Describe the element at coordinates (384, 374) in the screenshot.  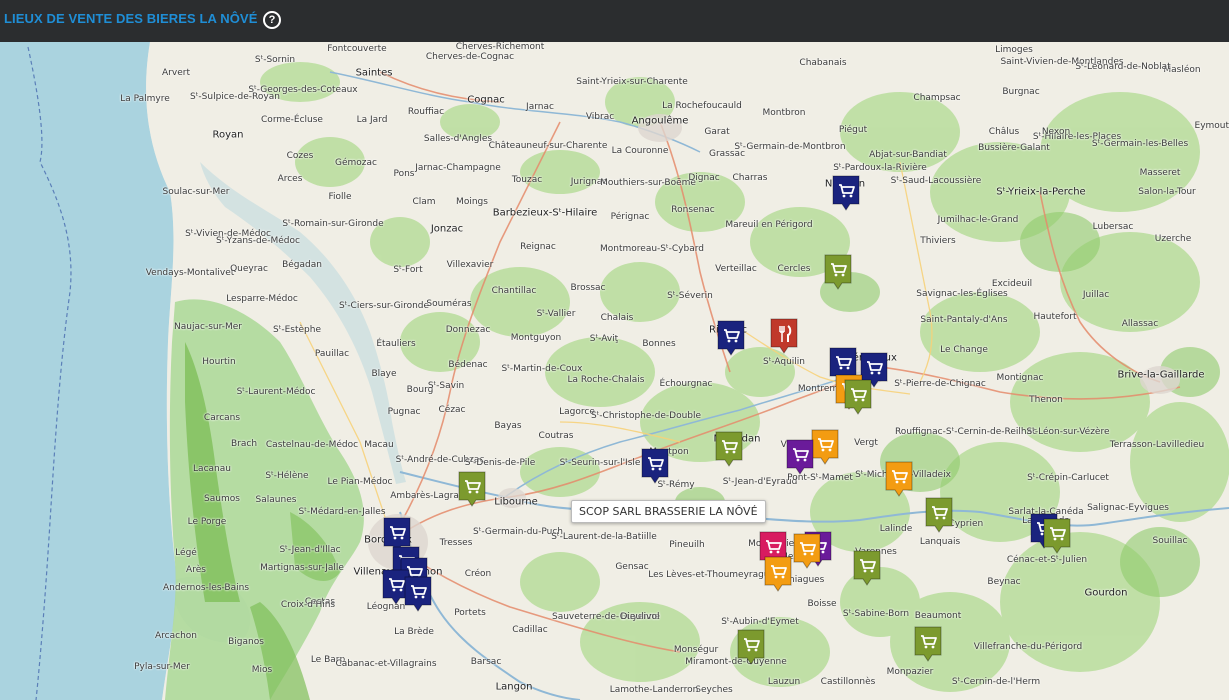
I see `place-label: Blaye` at that location.